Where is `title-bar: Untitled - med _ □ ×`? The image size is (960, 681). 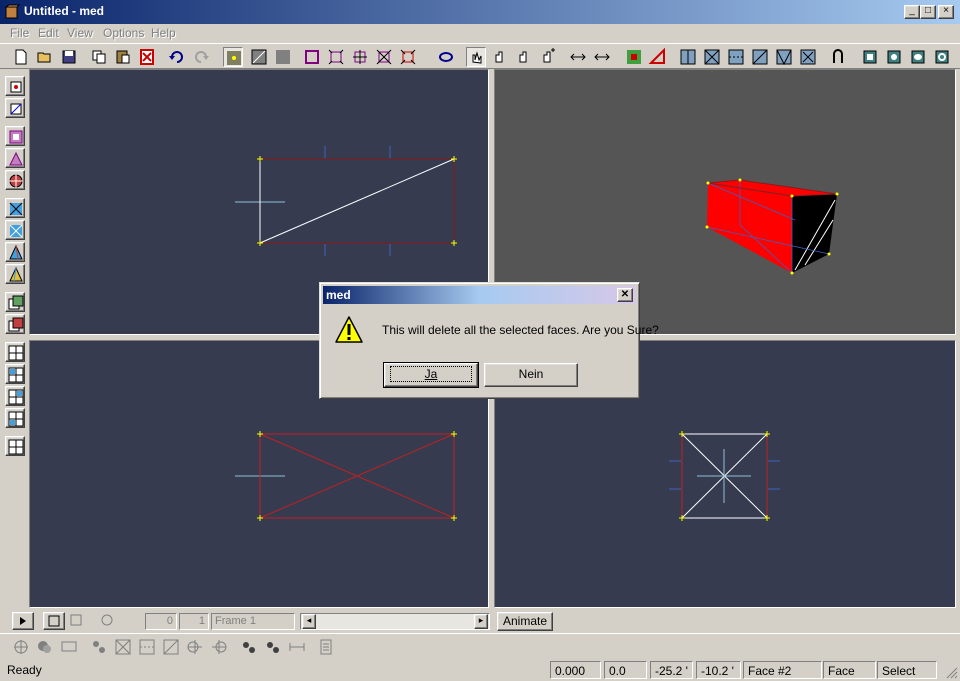 title-bar: Untitled - med _ □ × is located at coordinates (480, 12).